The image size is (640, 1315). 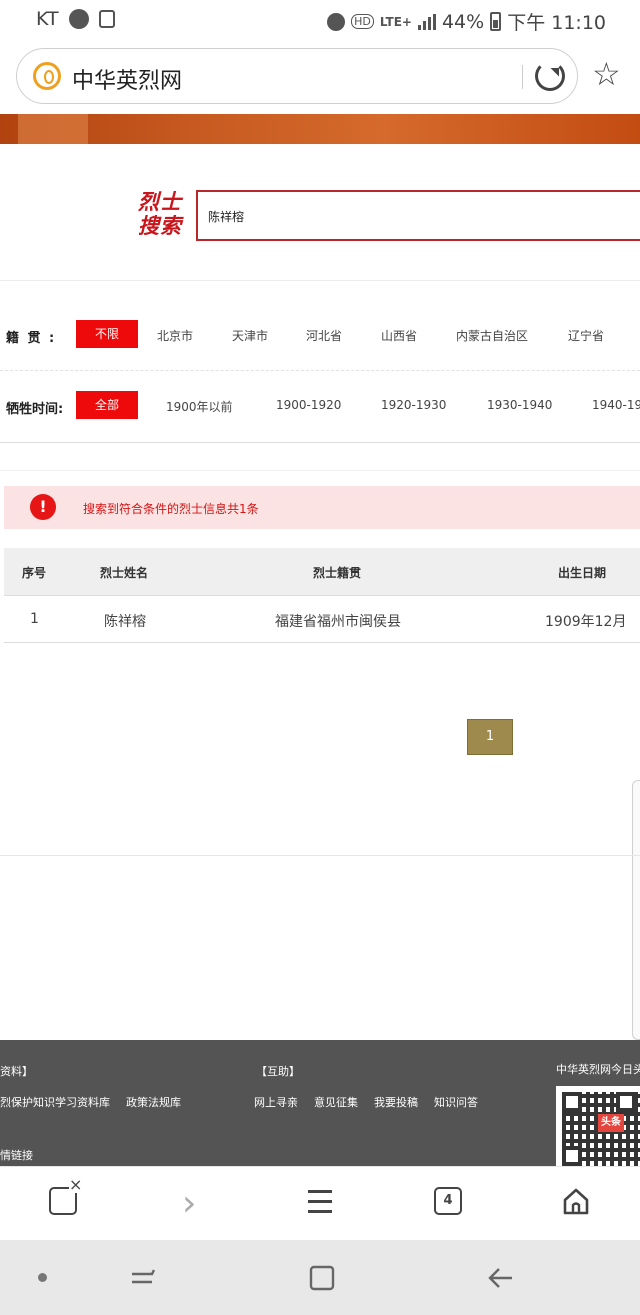 I want to click on clock: 下午 11:10, so click(x=556, y=23).